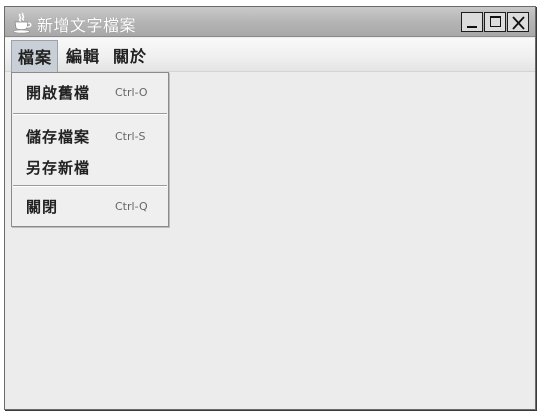 The width and height of the screenshot is (545, 412). I want to click on close-button, so click(518, 22).